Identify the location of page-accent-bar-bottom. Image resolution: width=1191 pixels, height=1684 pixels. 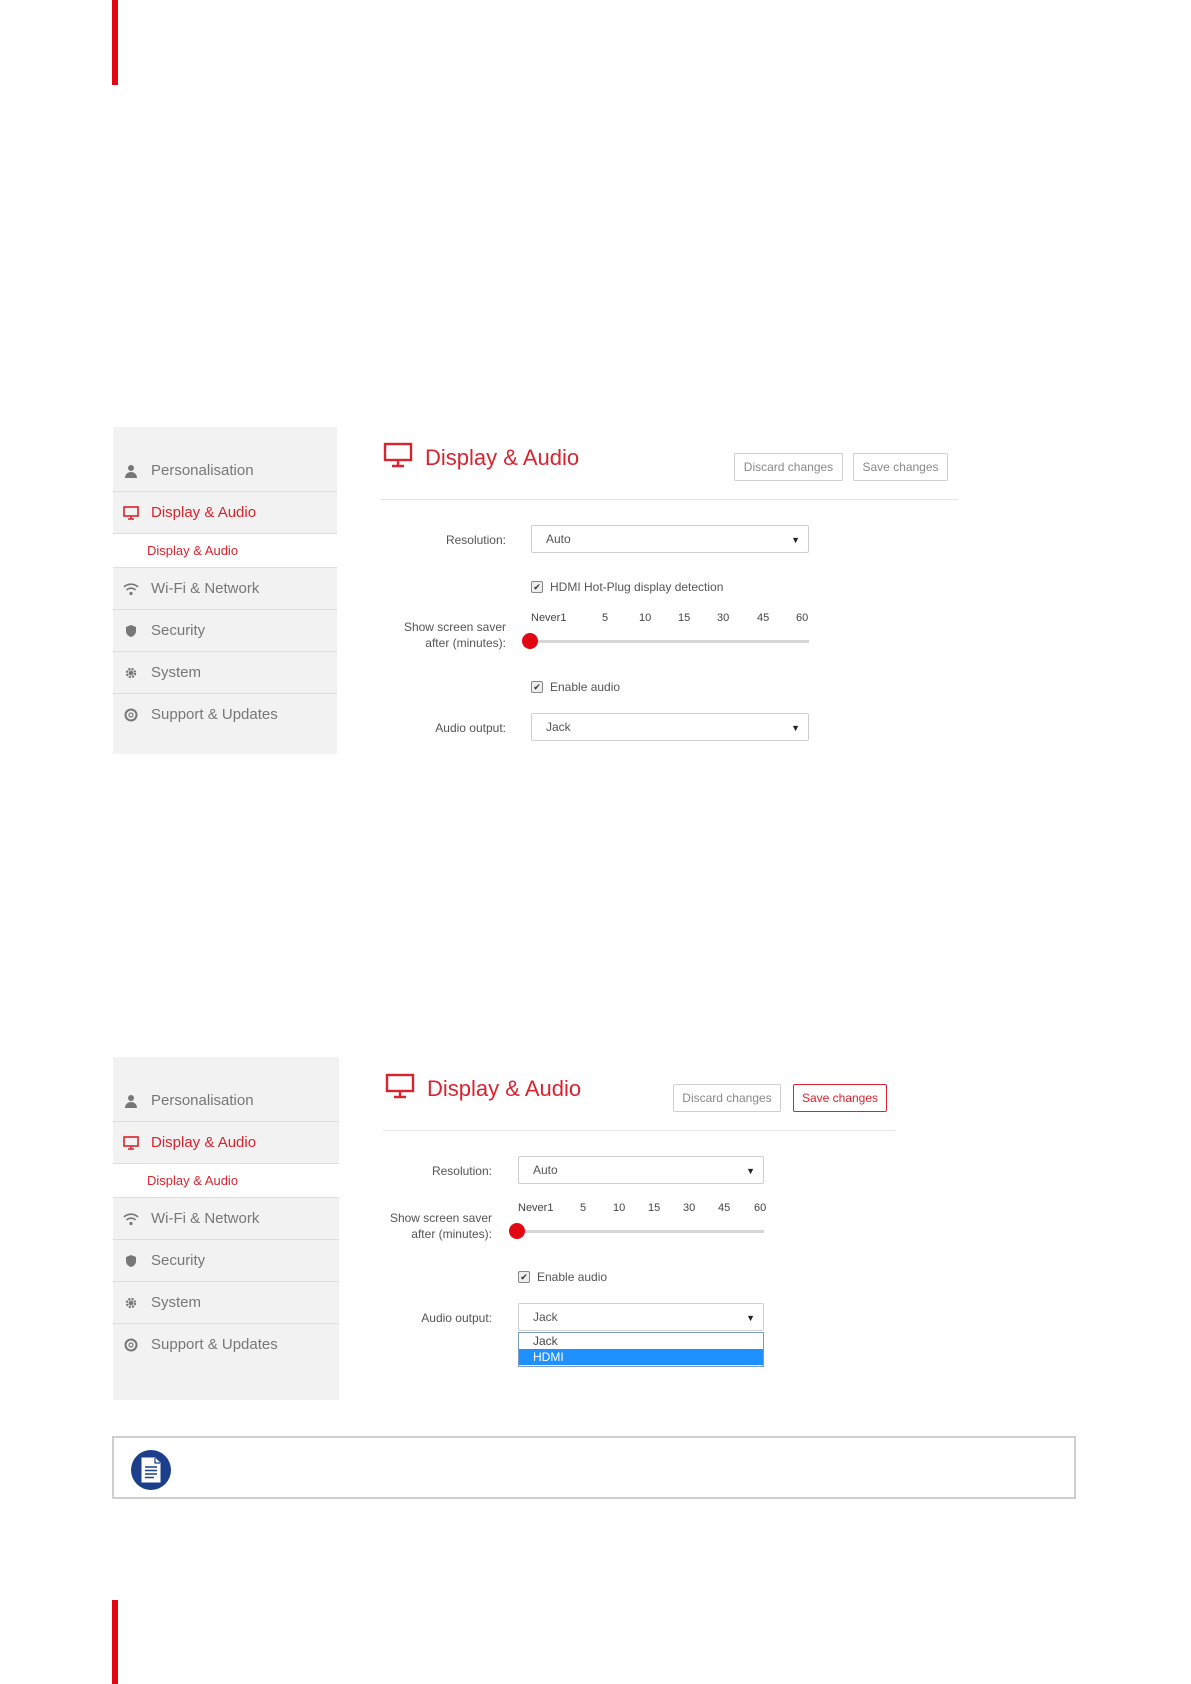
(115, 1642).